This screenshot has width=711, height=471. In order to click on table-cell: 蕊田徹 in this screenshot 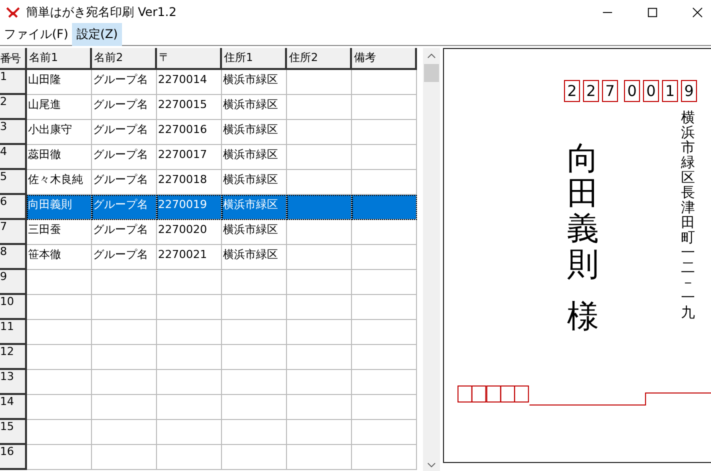, I will do `click(59, 157)`.